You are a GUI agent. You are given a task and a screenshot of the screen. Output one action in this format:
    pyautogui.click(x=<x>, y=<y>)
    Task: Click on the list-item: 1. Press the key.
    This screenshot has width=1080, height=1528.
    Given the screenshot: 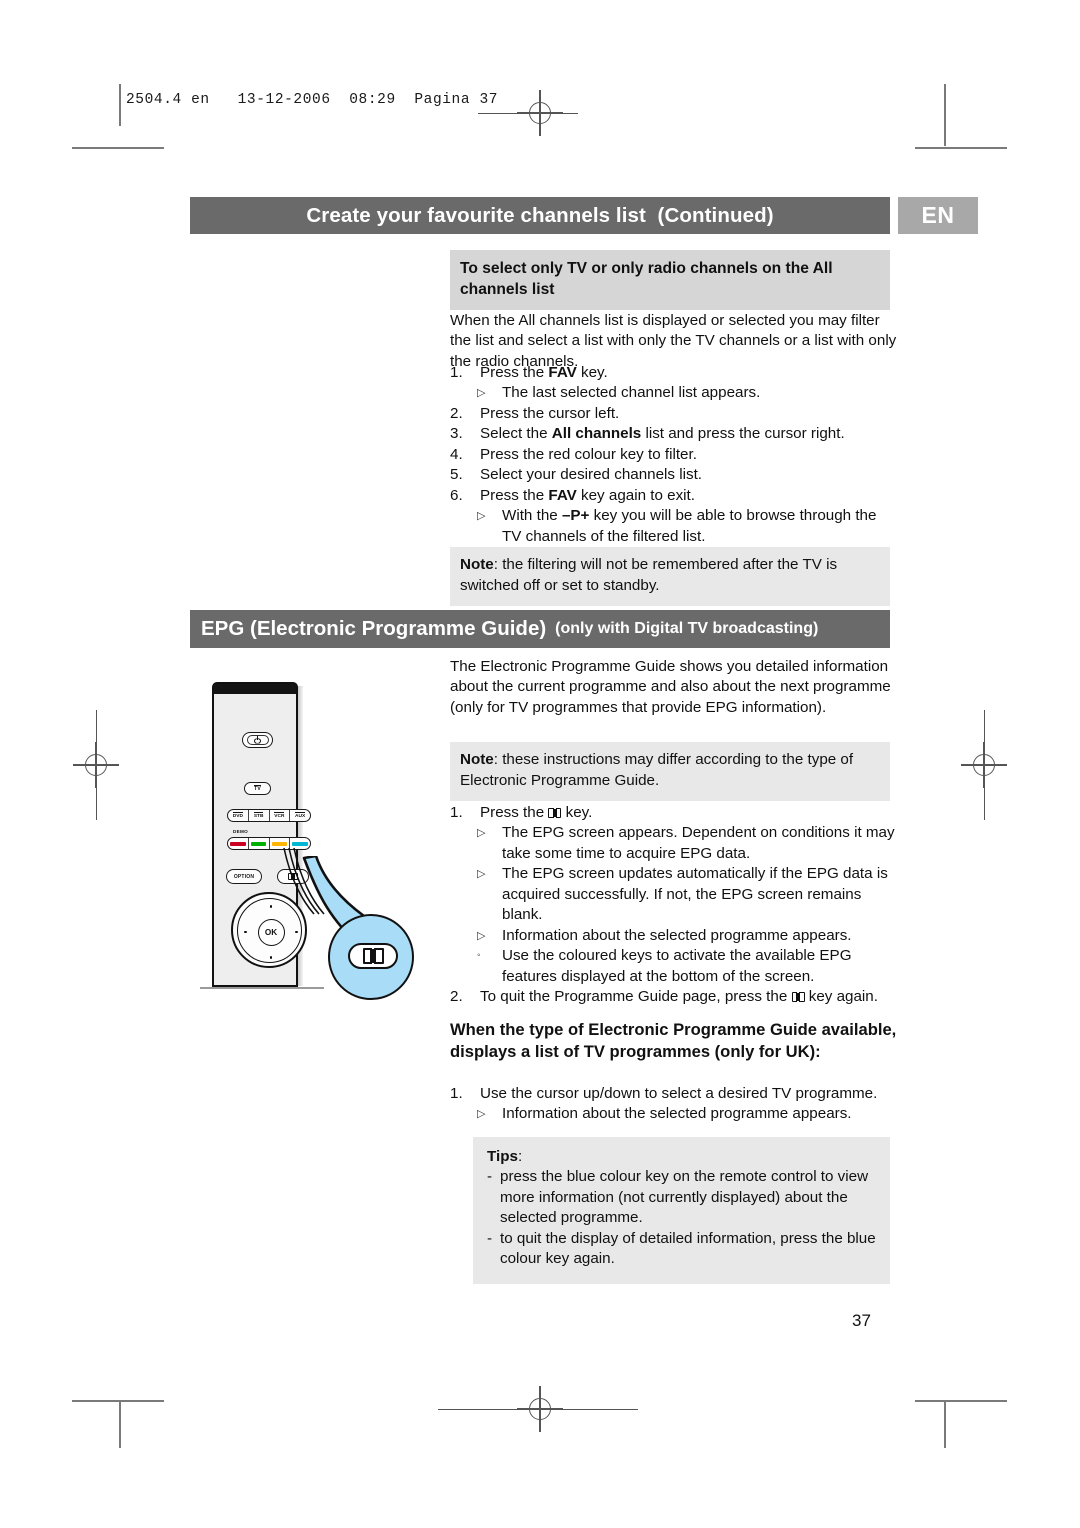 What is the action you would take?
    pyautogui.click(x=674, y=813)
    